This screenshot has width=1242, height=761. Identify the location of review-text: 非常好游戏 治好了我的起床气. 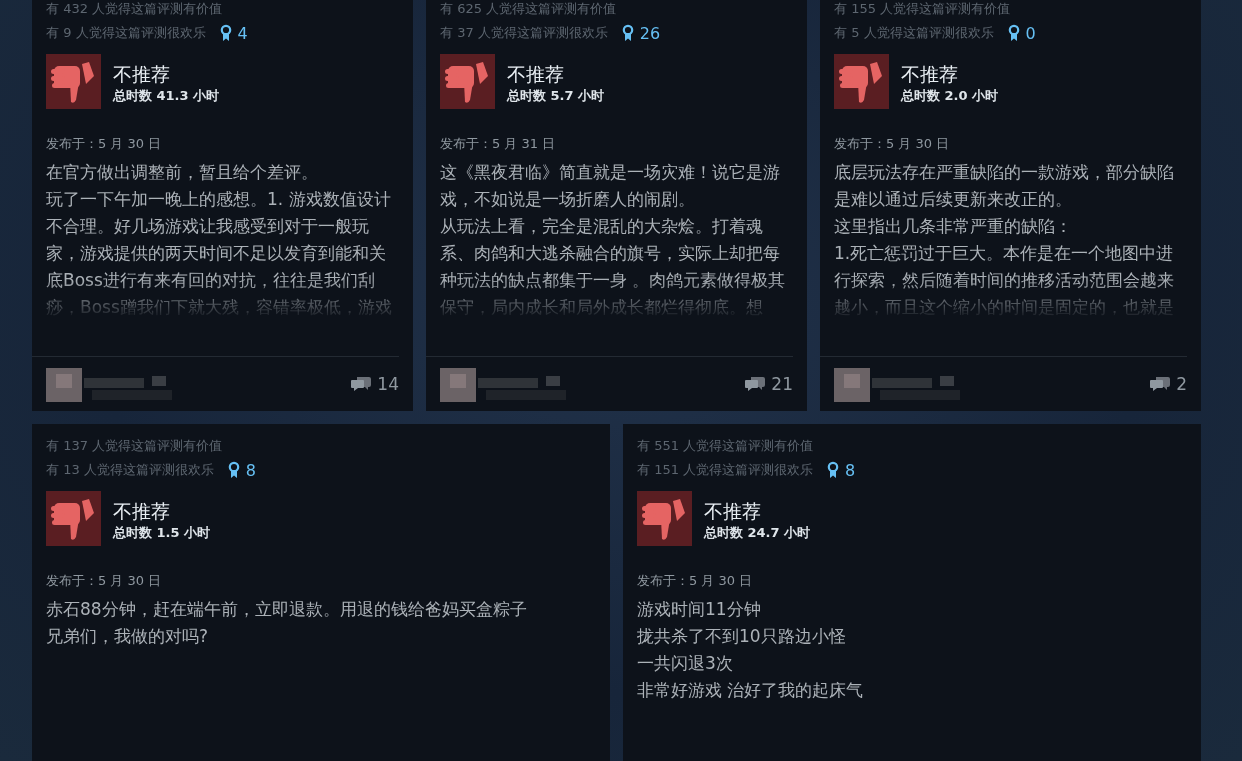
(751, 690).